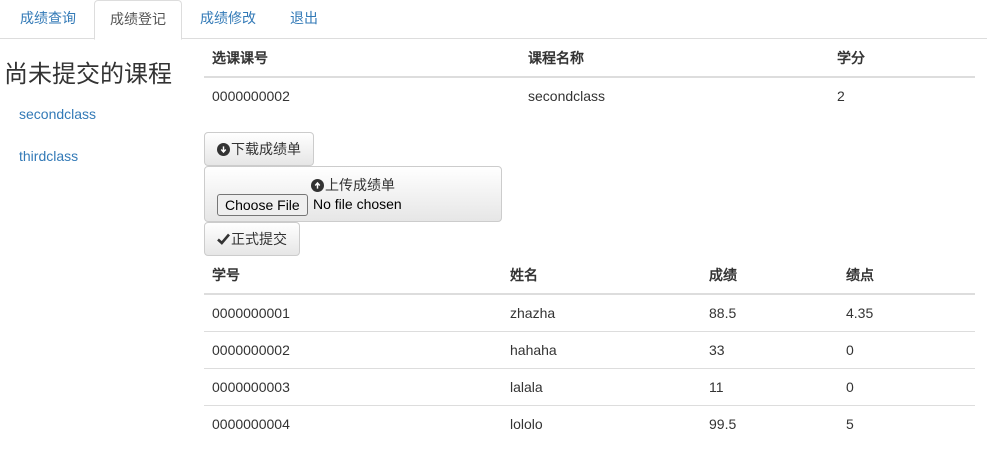 The image size is (987, 476). Describe the element at coordinates (317, 185) in the screenshot. I see `circle-arrow-up-icon` at that location.